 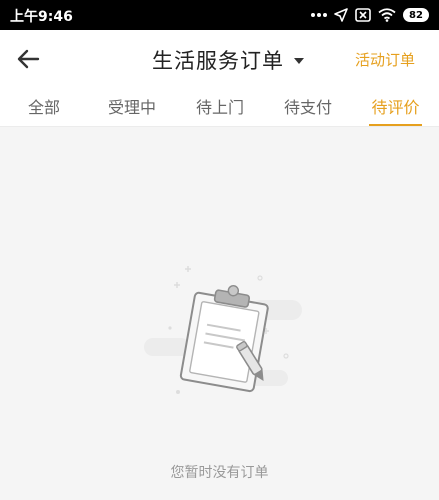 What do you see at coordinates (219, 15) in the screenshot?
I see `status-bar: 上午9:46 82` at bounding box center [219, 15].